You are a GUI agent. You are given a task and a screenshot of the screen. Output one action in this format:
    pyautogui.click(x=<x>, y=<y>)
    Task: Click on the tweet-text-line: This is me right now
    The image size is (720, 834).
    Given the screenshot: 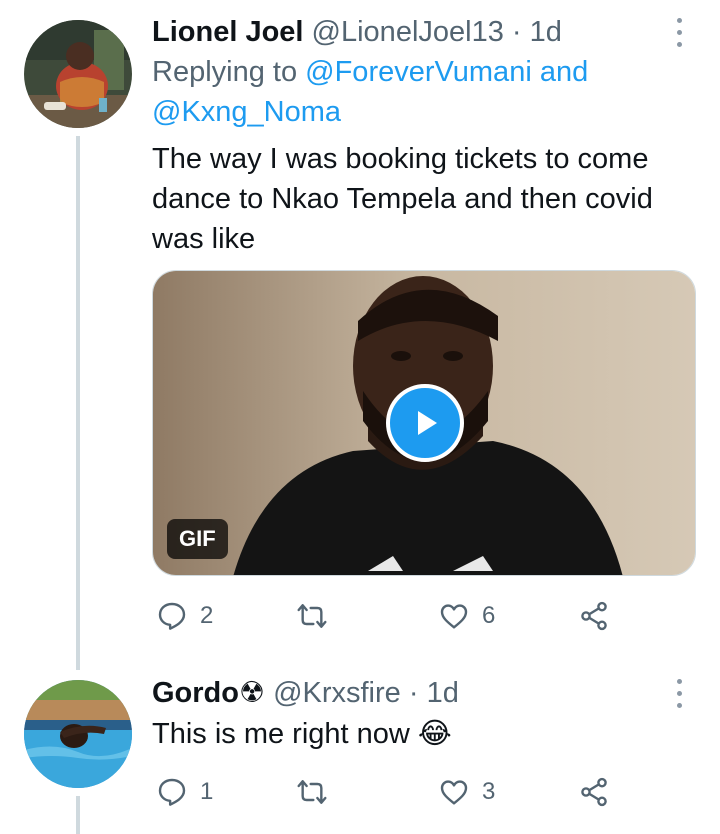 What is the action you would take?
    pyautogui.click(x=281, y=734)
    